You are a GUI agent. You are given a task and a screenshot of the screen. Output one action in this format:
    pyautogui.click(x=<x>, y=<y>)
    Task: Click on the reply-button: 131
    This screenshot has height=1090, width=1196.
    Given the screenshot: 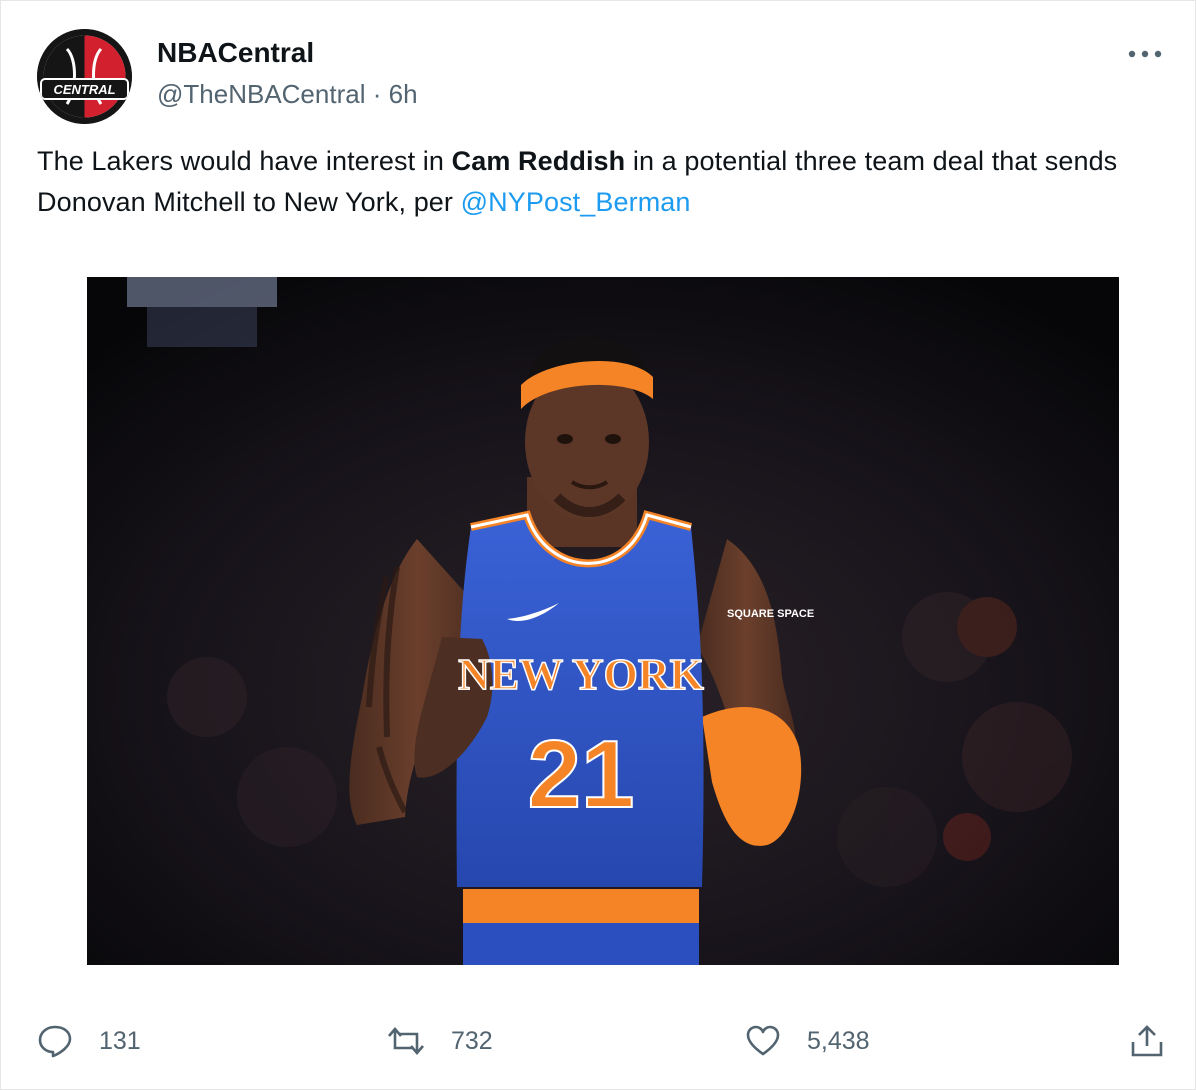 What is the action you would take?
    pyautogui.click(x=89, y=1041)
    